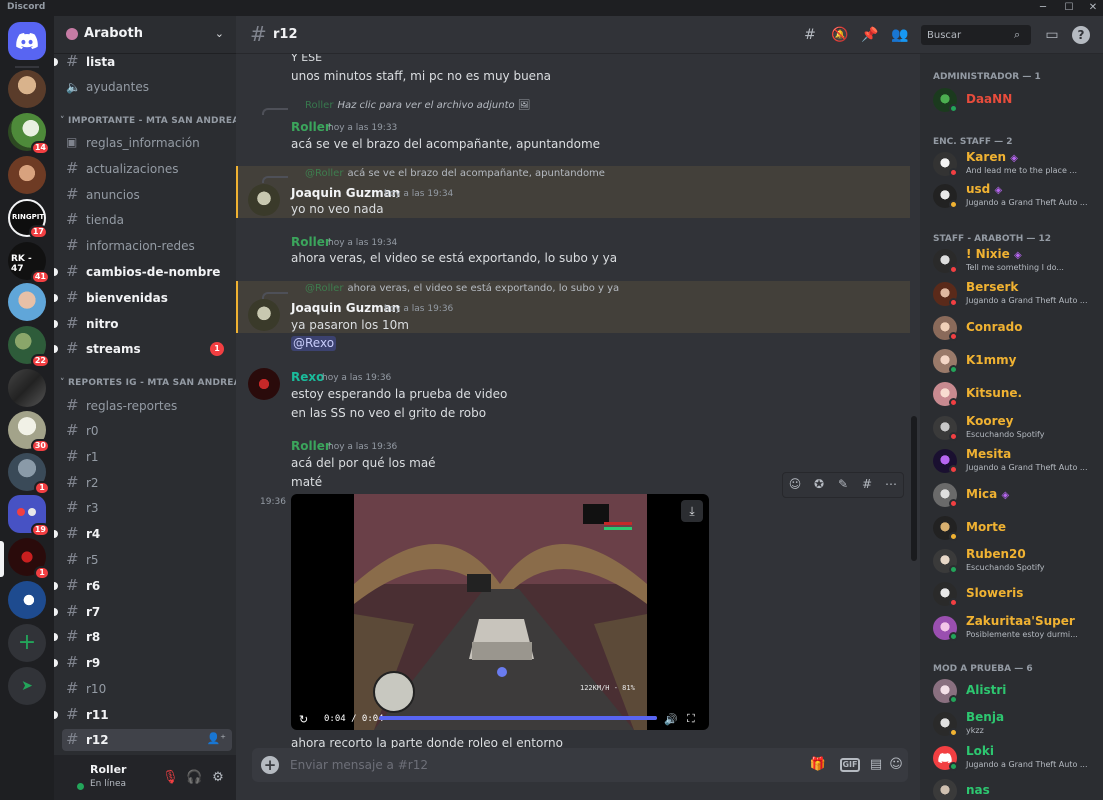 The image size is (1103, 800). What do you see at coordinates (1013, 361) in the screenshot?
I see `member-item: K1mmy` at bounding box center [1013, 361].